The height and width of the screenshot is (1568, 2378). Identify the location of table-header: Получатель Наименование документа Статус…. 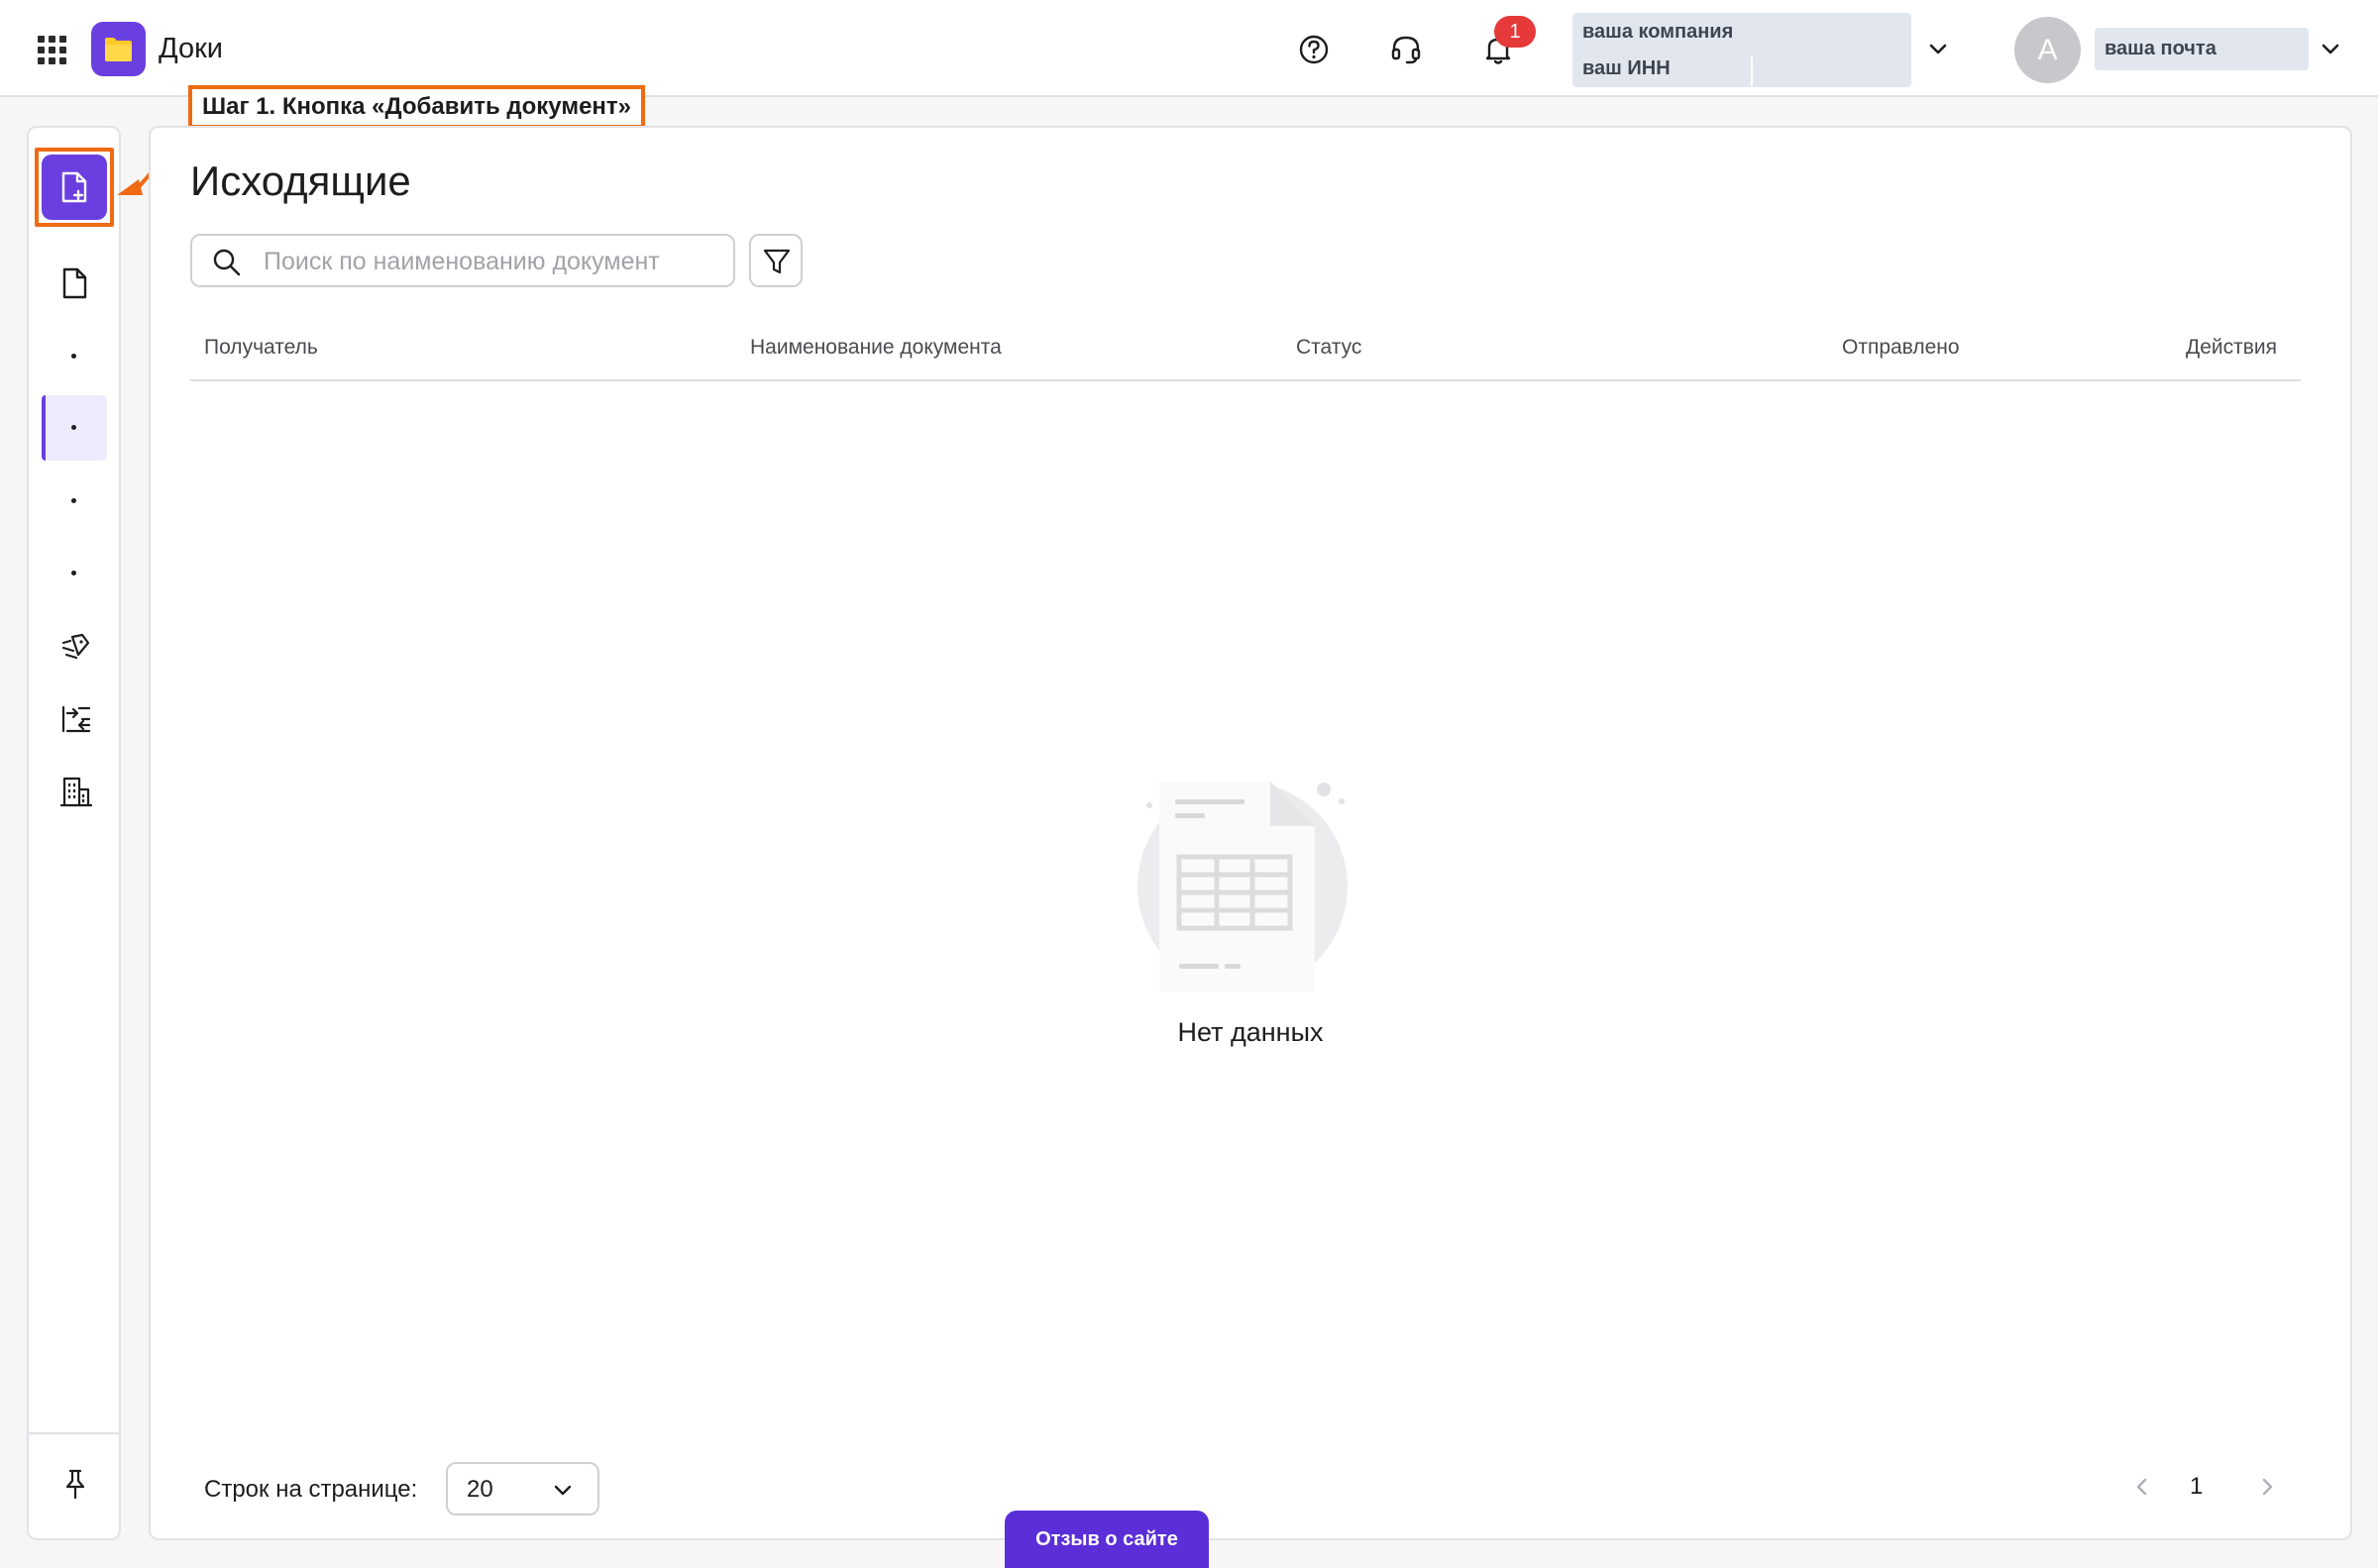
(1245, 354).